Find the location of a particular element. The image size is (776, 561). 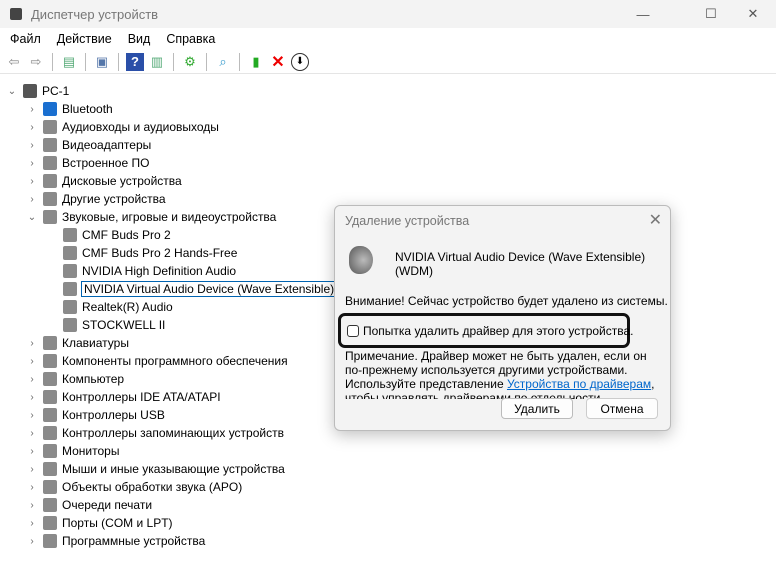

tree-item: NVIDIA High Definition Audio is located at coordinates (141, 271).